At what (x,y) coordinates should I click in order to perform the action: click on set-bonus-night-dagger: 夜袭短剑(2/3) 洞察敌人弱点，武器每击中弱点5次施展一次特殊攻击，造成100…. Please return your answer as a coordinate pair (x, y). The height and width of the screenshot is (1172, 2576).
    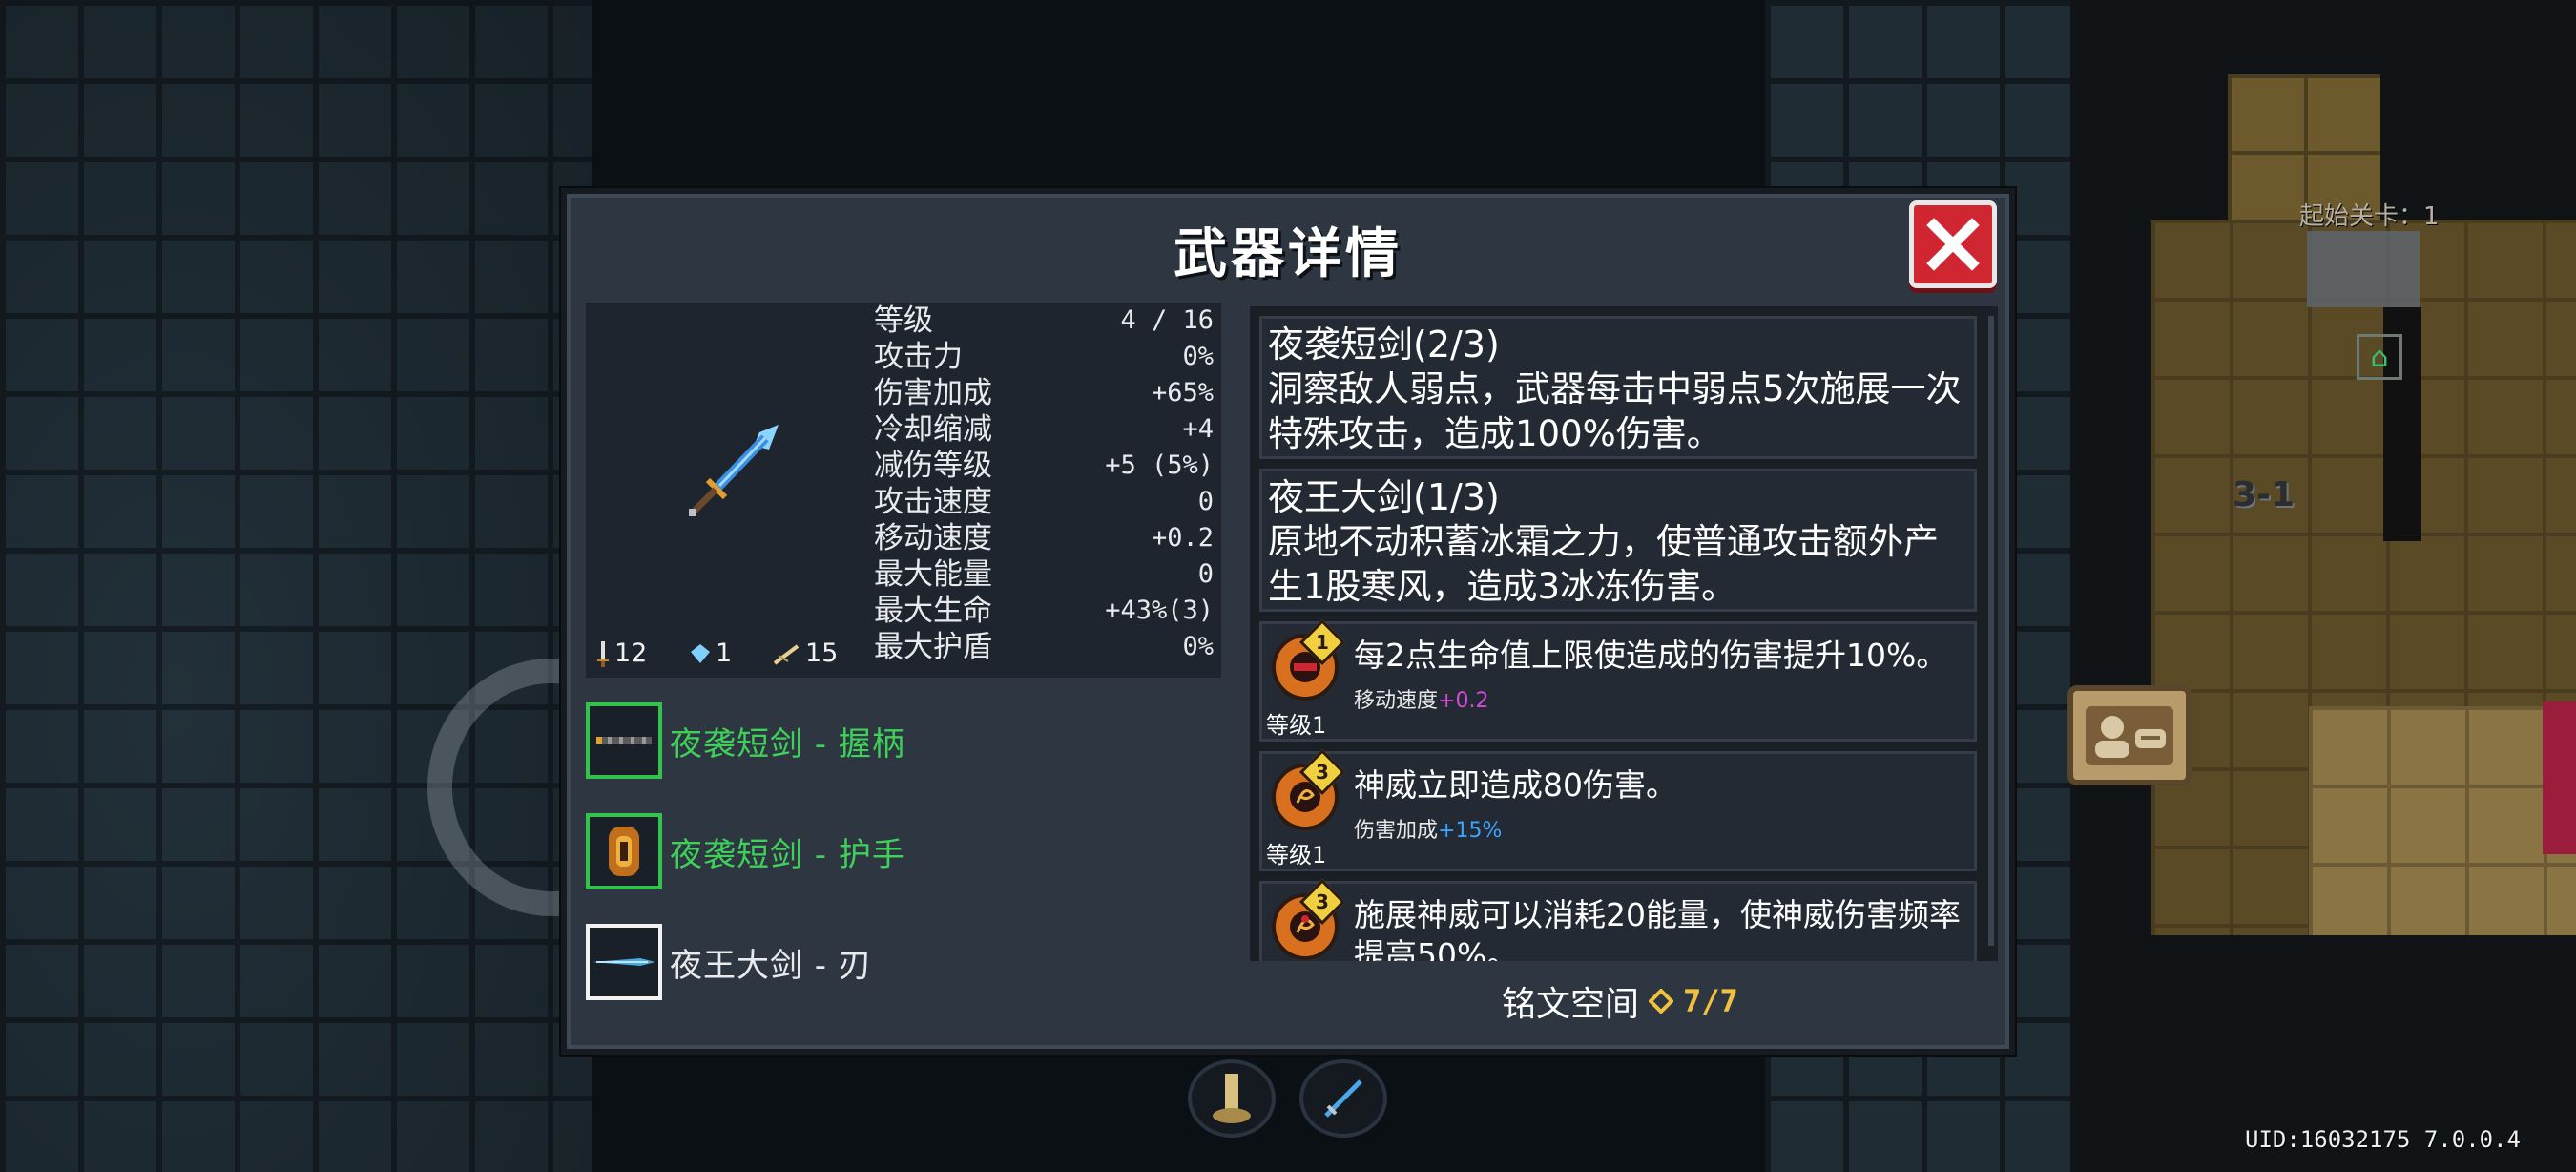
    Looking at the image, I should click on (1618, 387).